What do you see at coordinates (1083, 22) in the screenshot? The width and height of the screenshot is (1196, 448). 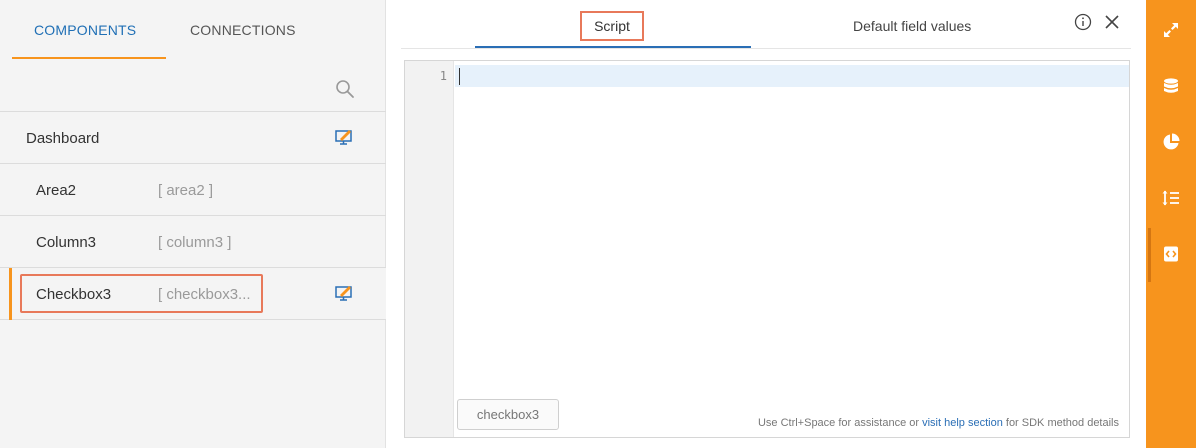 I see `info-icon` at bounding box center [1083, 22].